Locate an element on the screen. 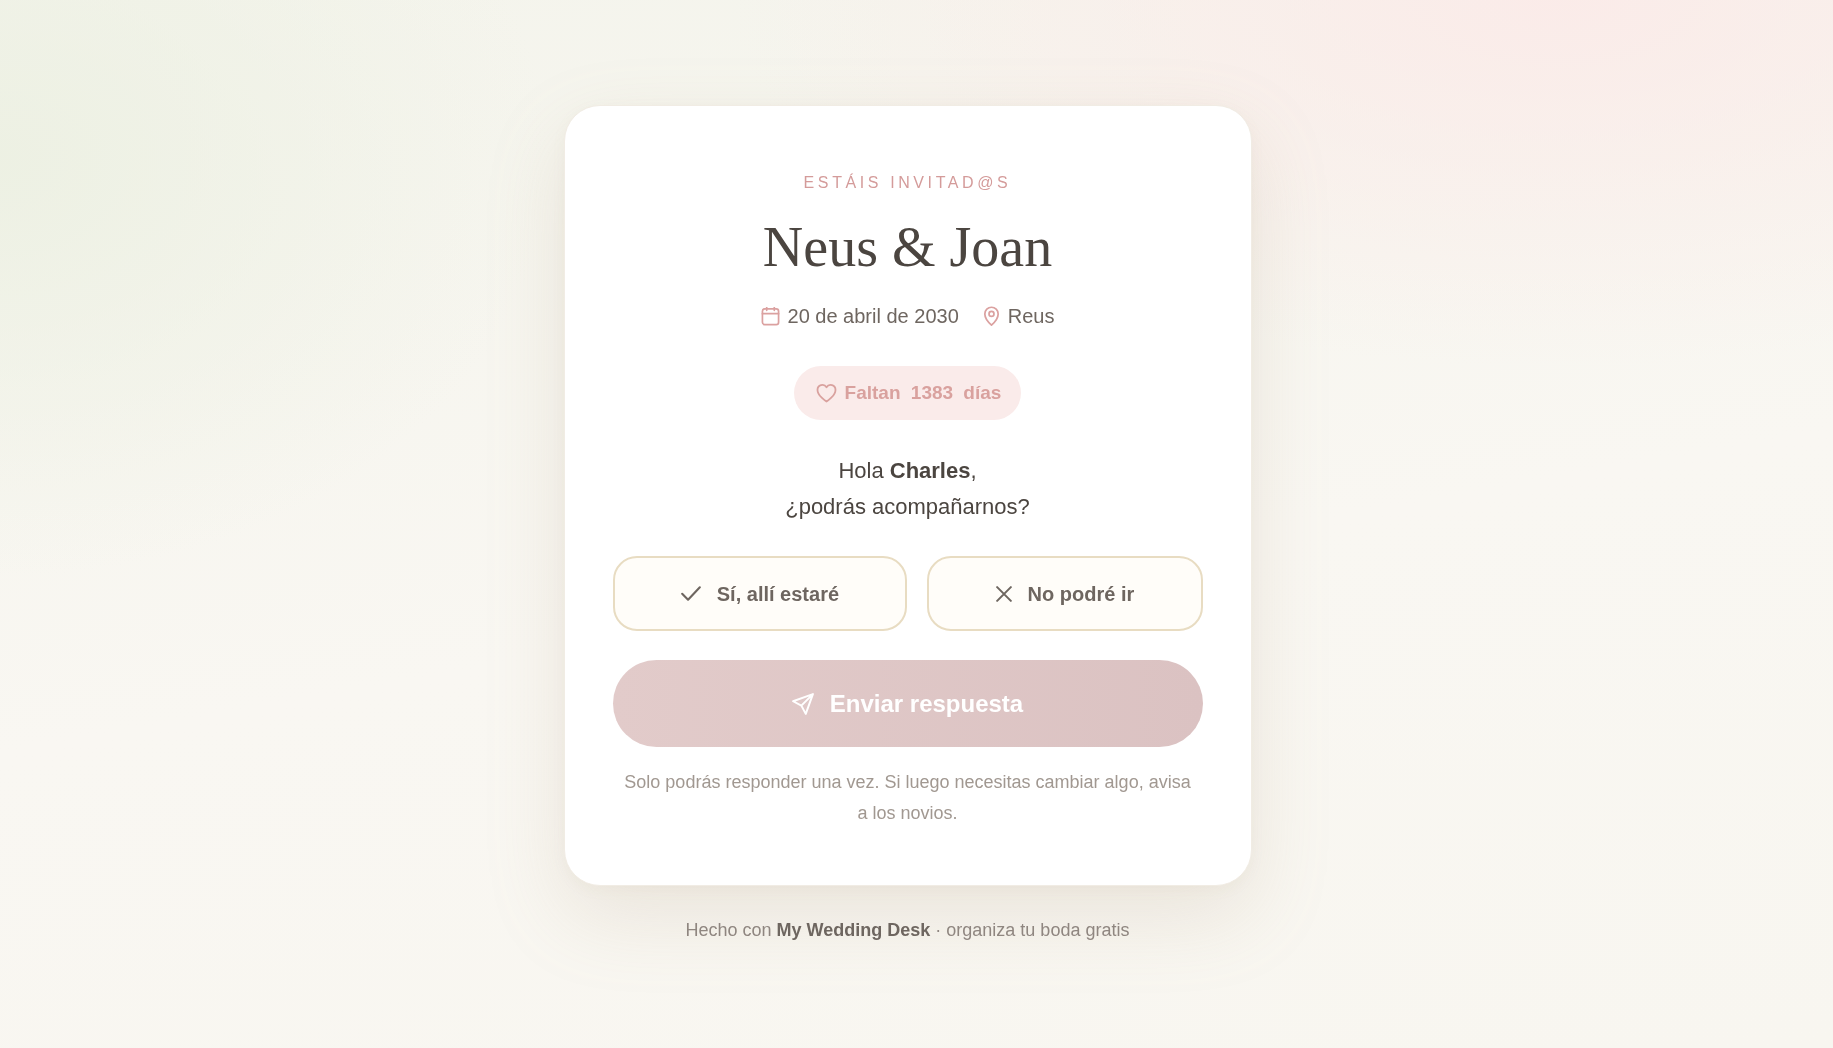  brand-link: My Wedding Desk is located at coordinates (853, 930).